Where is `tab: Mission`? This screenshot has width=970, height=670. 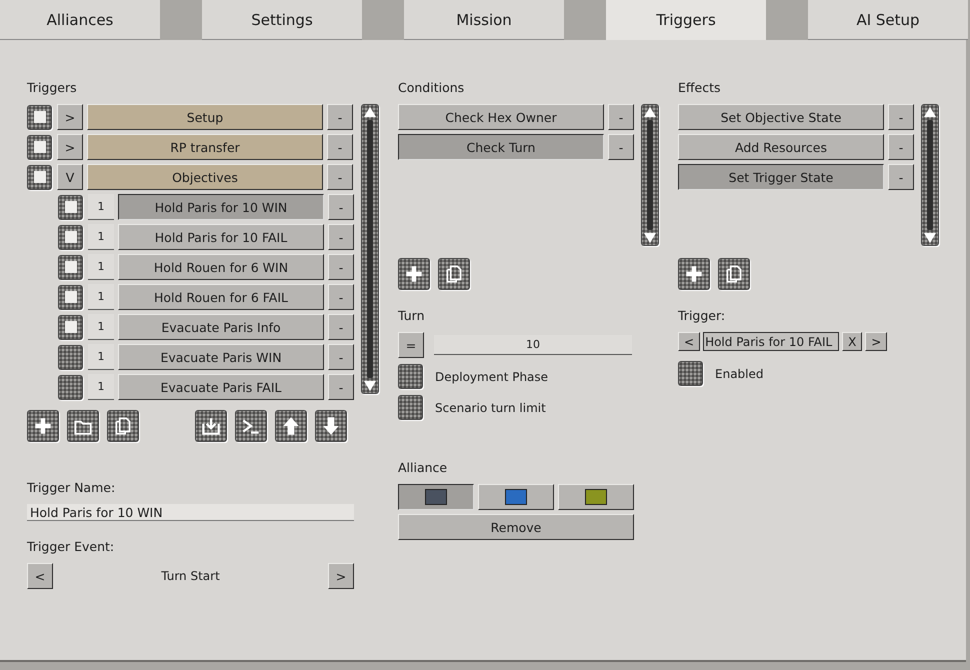 tab: Mission is located at coordinates (484, 20).